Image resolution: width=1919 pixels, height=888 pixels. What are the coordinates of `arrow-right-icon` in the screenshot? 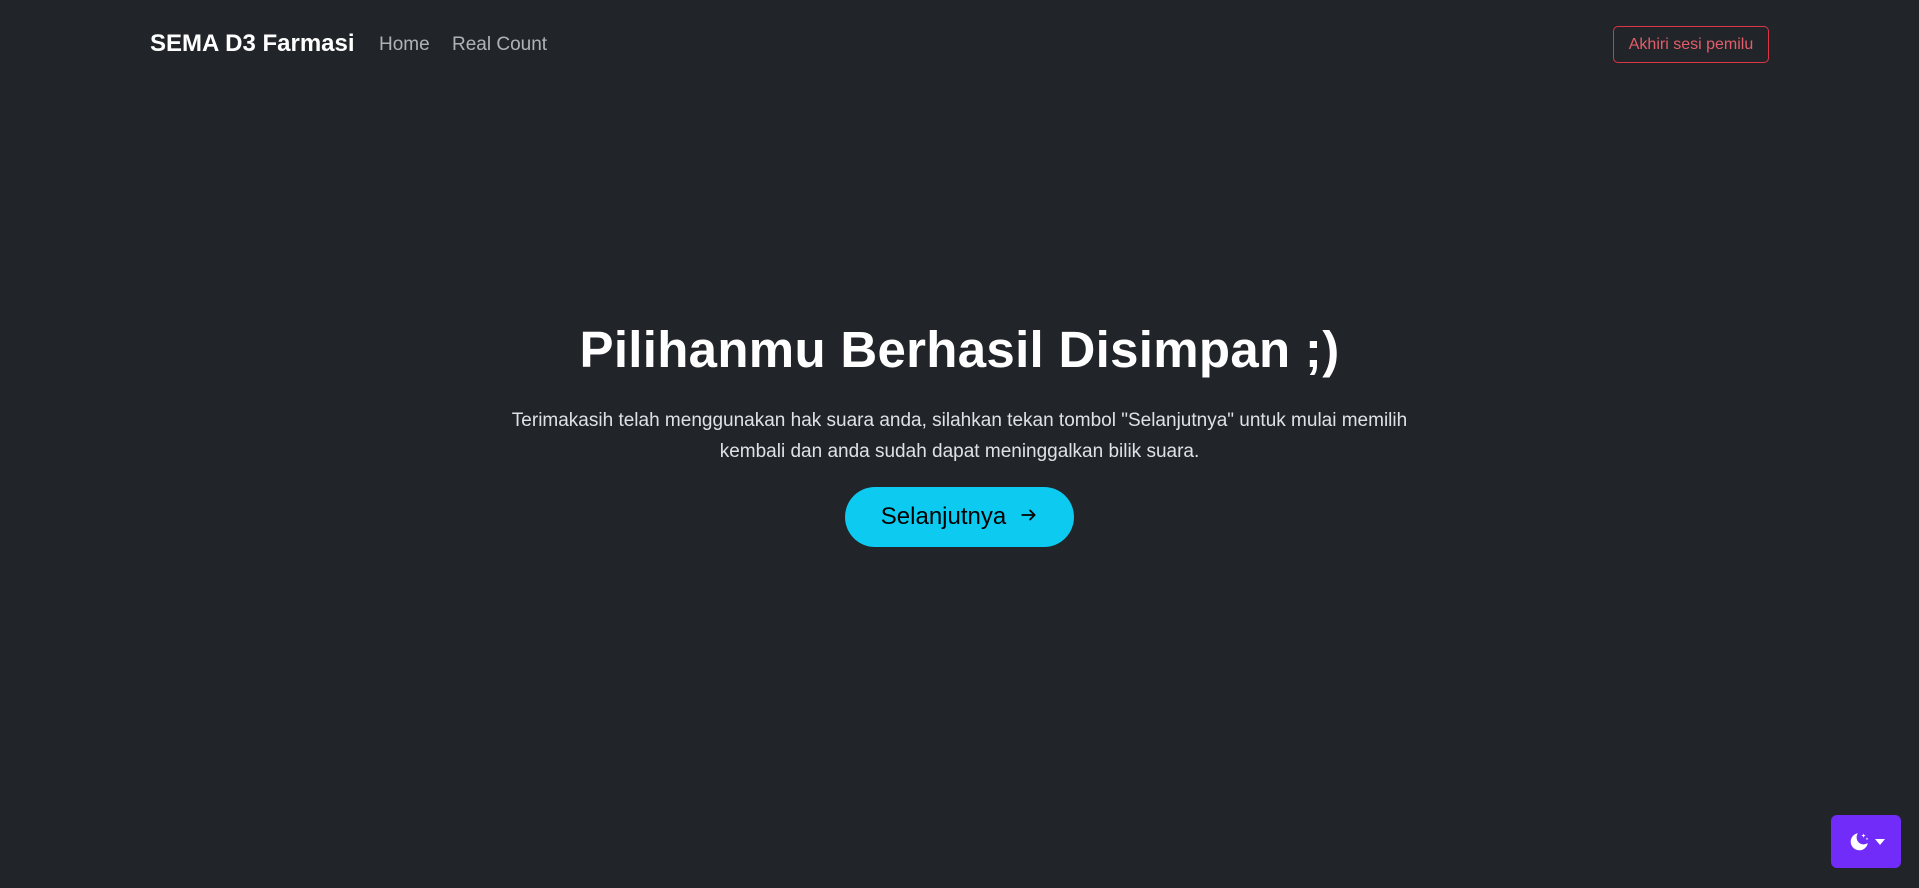 It's located at (1029, 517).